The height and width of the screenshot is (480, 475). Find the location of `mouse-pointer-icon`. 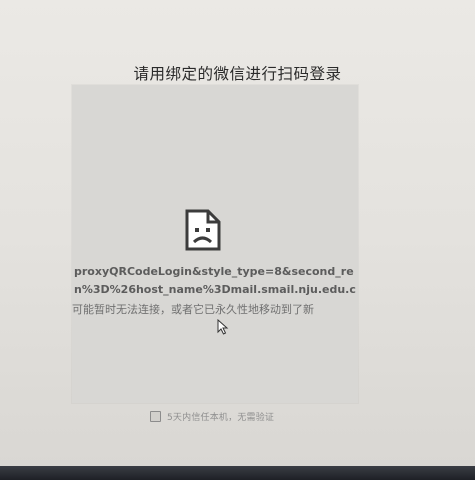

mouse-pointer-icon is located at coordinates (223, 327).